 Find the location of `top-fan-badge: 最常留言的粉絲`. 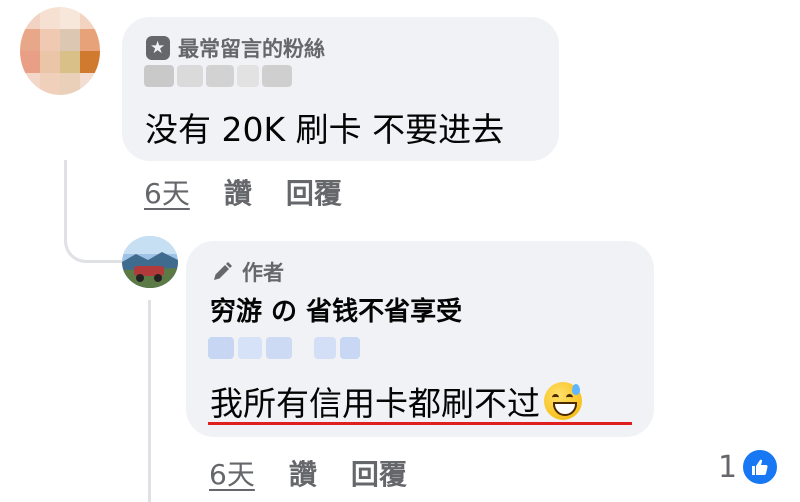

top-fan-badge: 最常留言的粉絲 is located at coordinates (235, 48).